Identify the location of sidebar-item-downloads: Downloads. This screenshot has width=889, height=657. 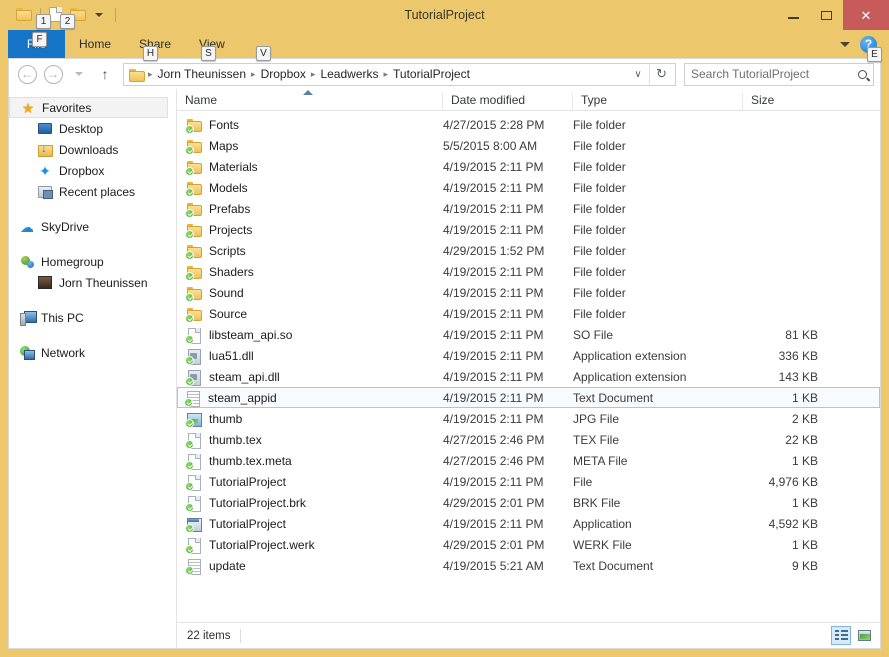
(92, 149).